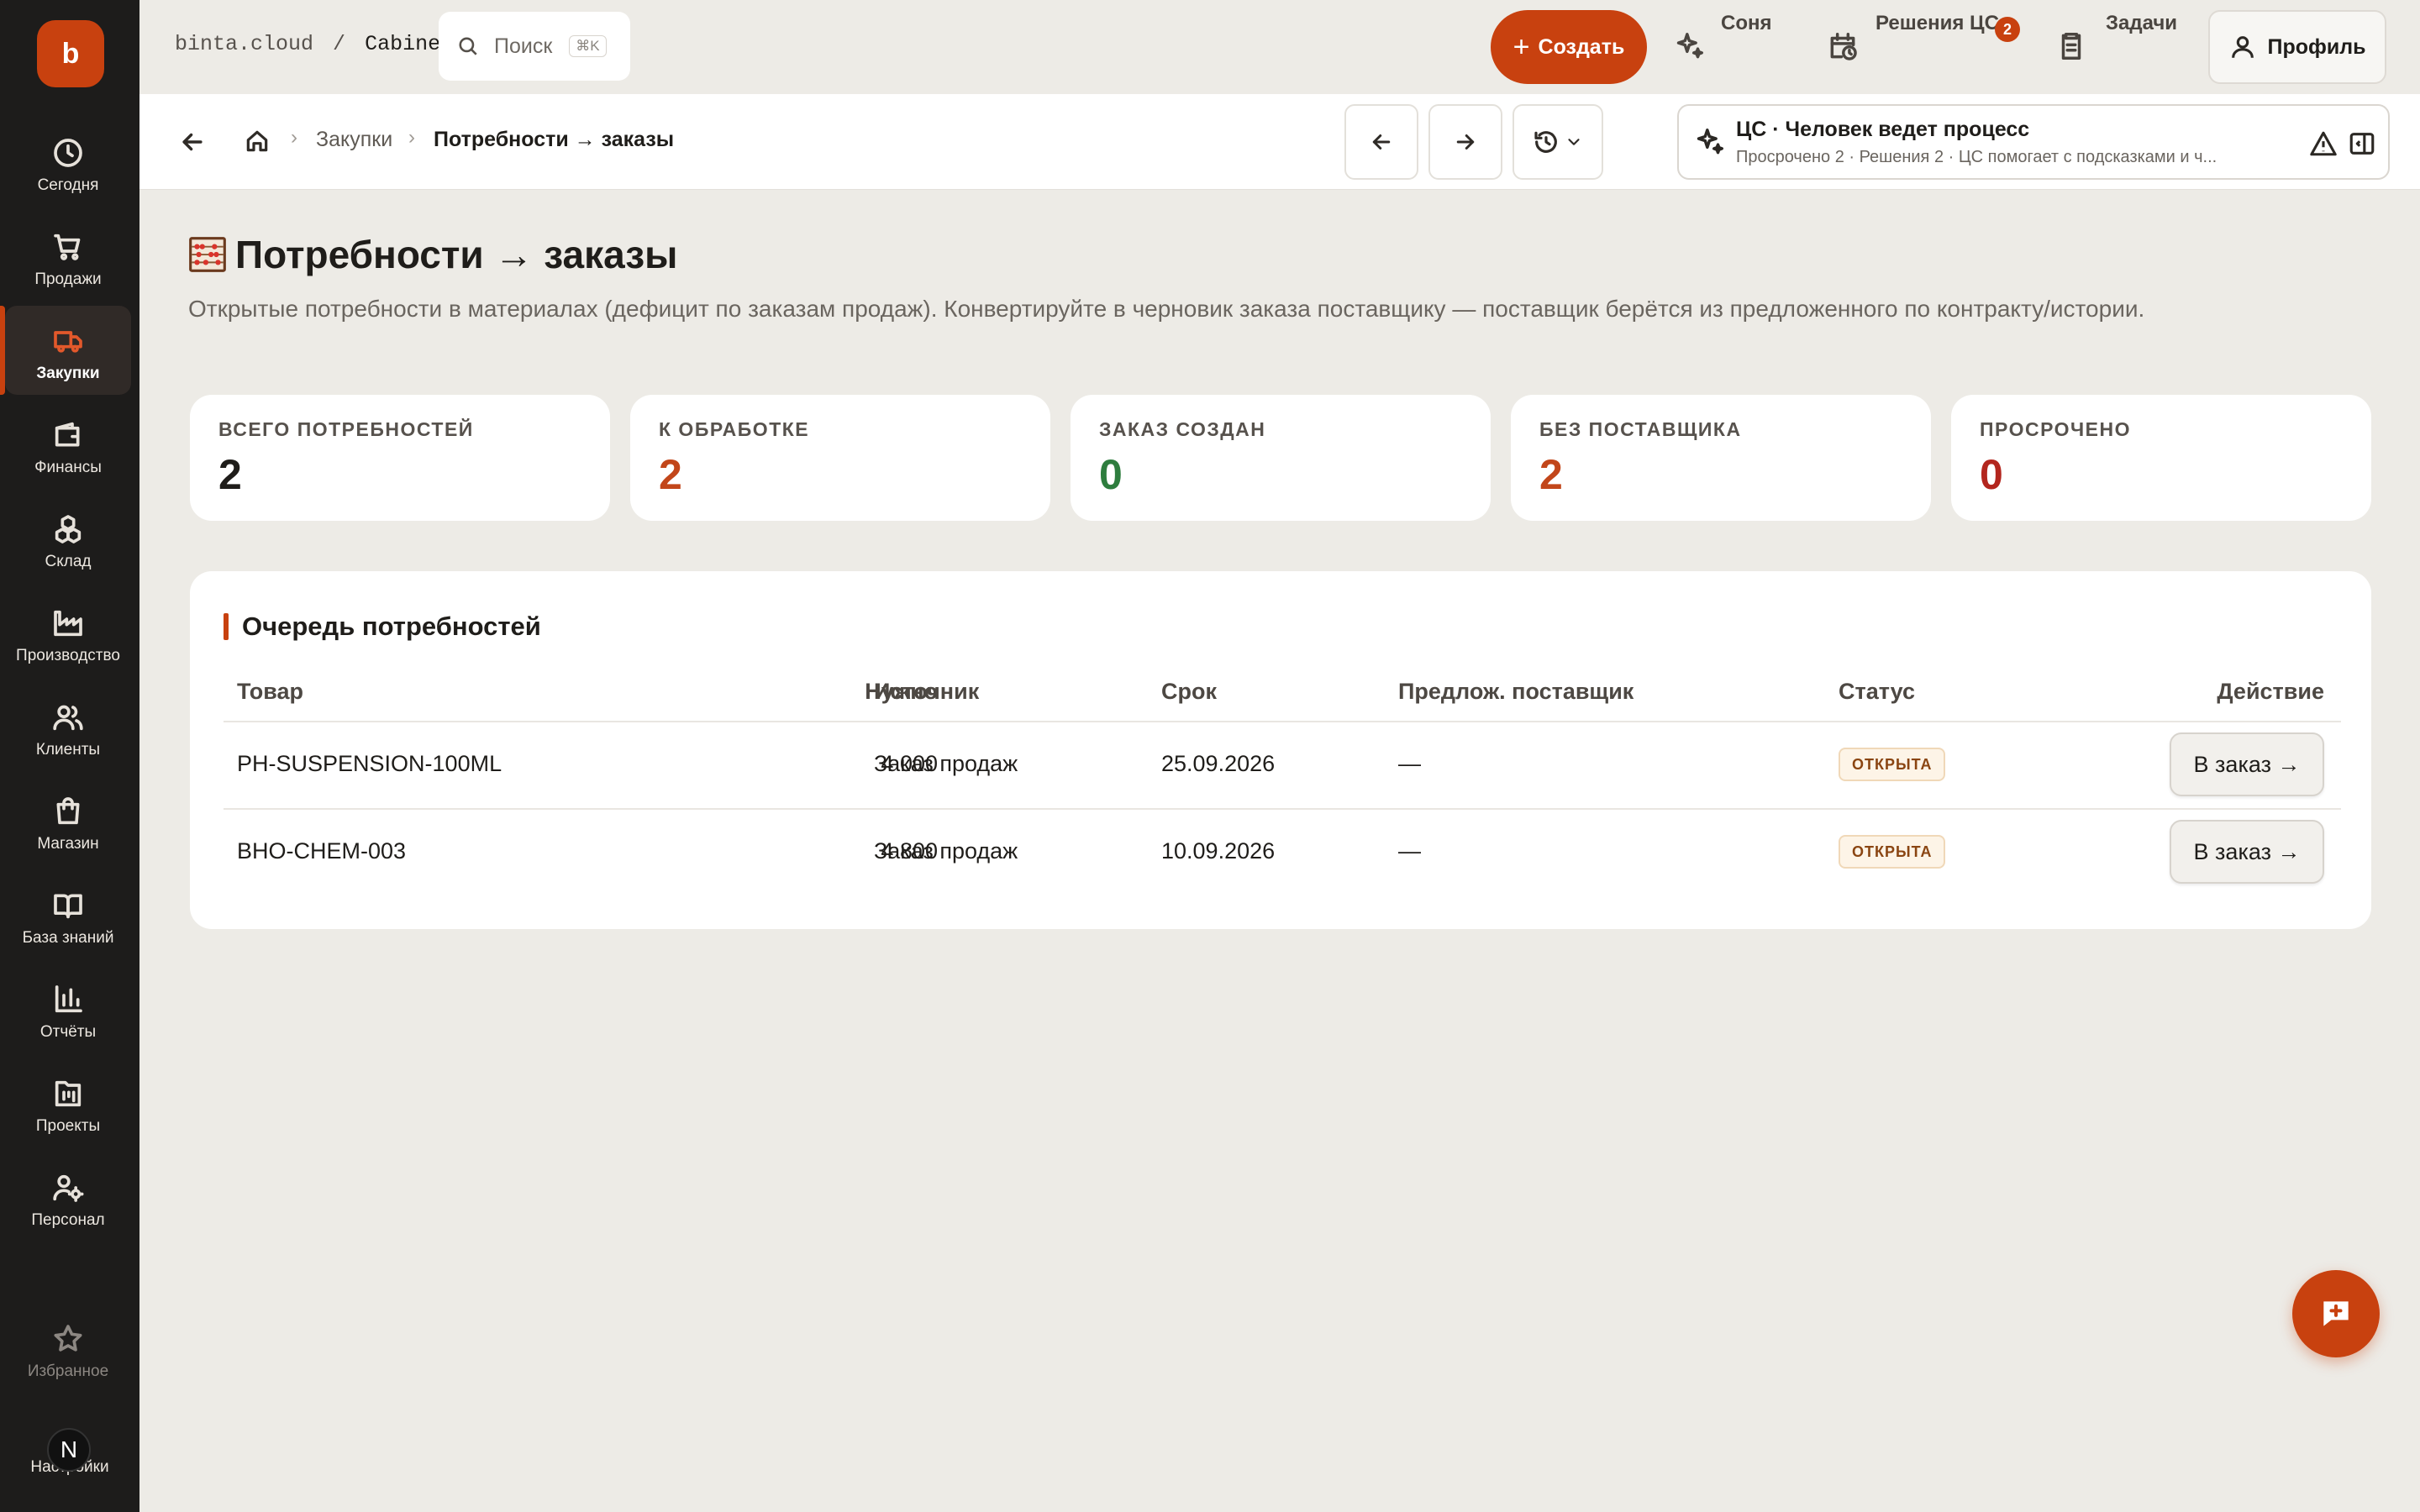 The image size is (2420, 1512). I want to click on boxes-icon, so click(68, 529).